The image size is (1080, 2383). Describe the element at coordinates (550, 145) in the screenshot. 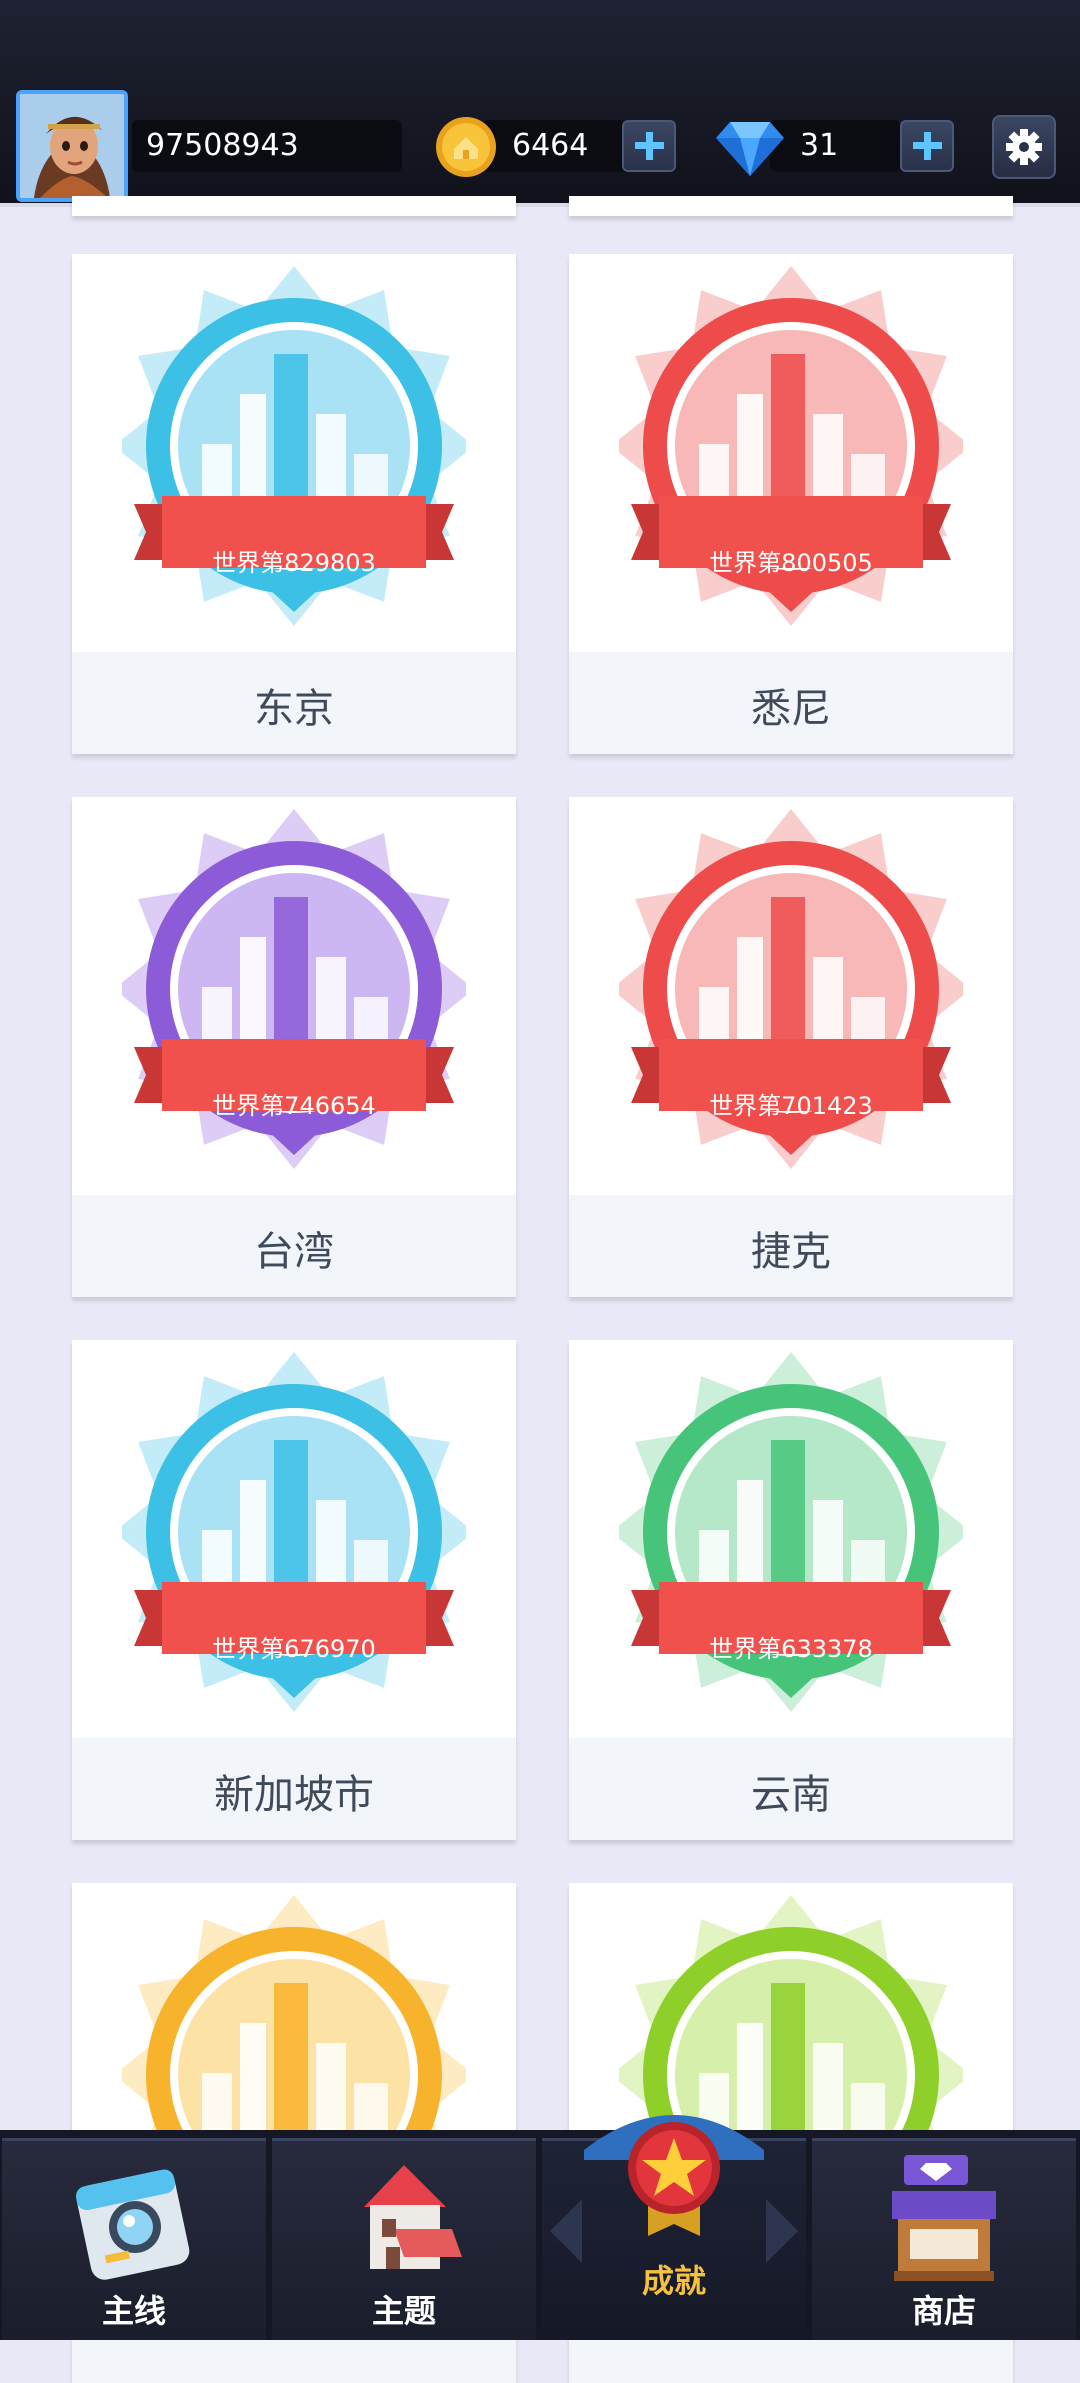

I see `coin-count-text: 6464` at that location.